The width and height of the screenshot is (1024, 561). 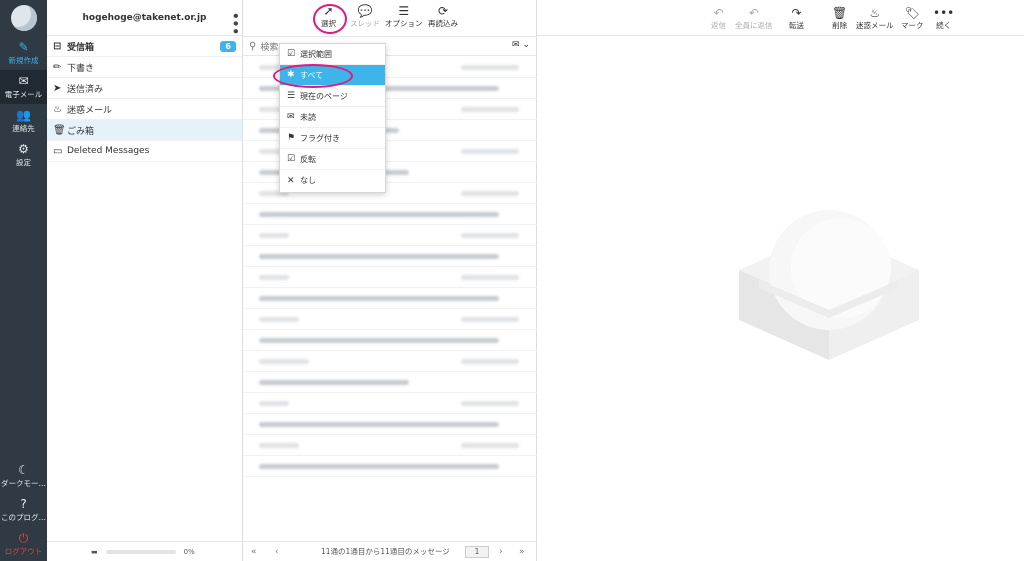 What do you see at coordinates (57, 88) in the screenshot?
I see `send-icon: ➤` at bounding box center [57, 88].